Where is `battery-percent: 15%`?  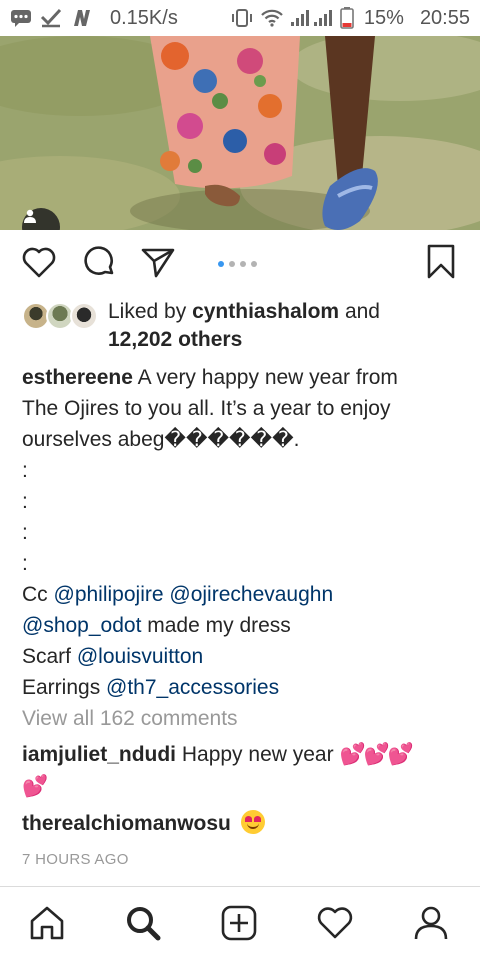
battery-percent: 15% is located at coordinates (383, 17).